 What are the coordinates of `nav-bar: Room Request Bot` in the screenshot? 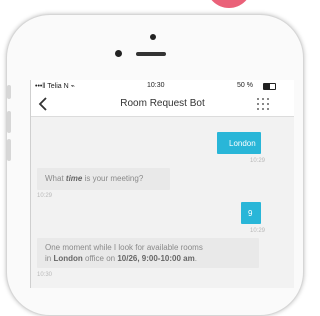 It's located at (162, 104).